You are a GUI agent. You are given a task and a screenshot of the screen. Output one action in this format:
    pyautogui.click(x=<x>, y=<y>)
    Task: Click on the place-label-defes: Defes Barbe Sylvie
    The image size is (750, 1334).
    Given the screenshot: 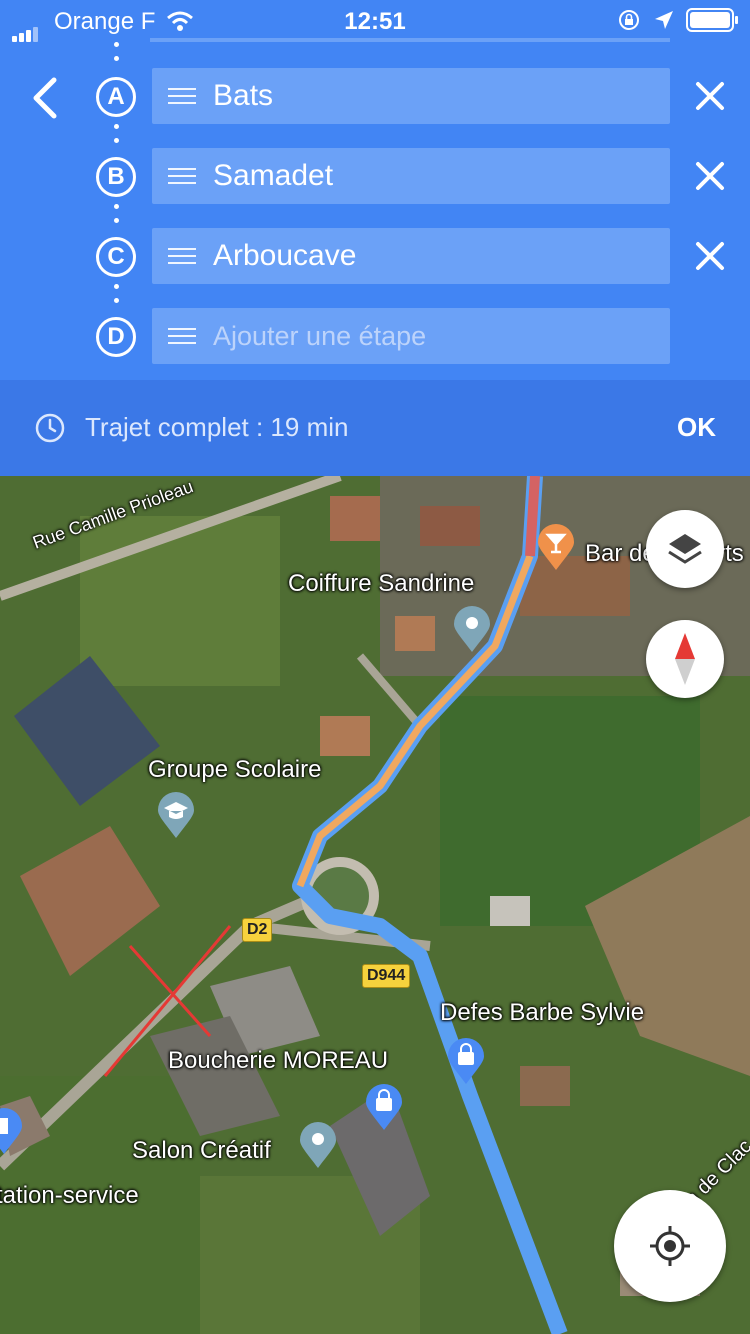 What is the action you would take?
    pyautogui.click(x=542, y=1012)
    